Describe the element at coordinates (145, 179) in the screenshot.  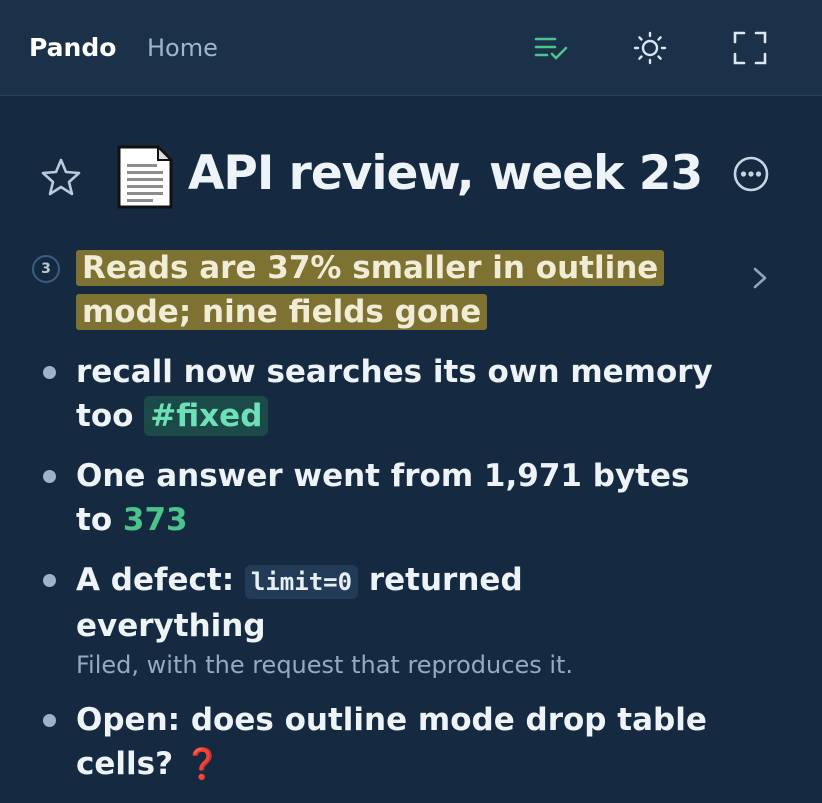
I see `page-facing-up-icon` at that location.